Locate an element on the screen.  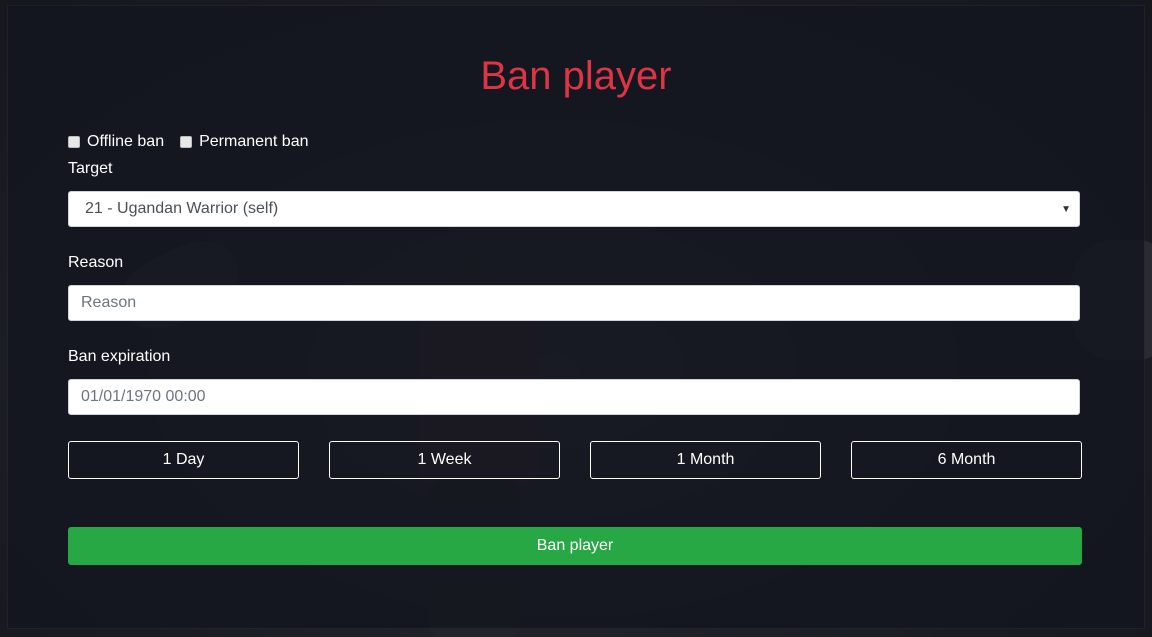
dialog-title: Ban player is located at coordinates (576, 76).